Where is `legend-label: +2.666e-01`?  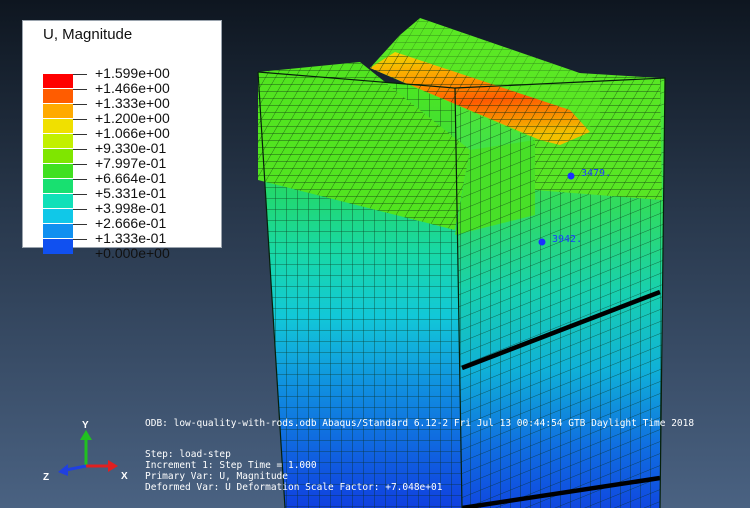 legend-label: +2.666e-01 is located at coordinates (131, 223).